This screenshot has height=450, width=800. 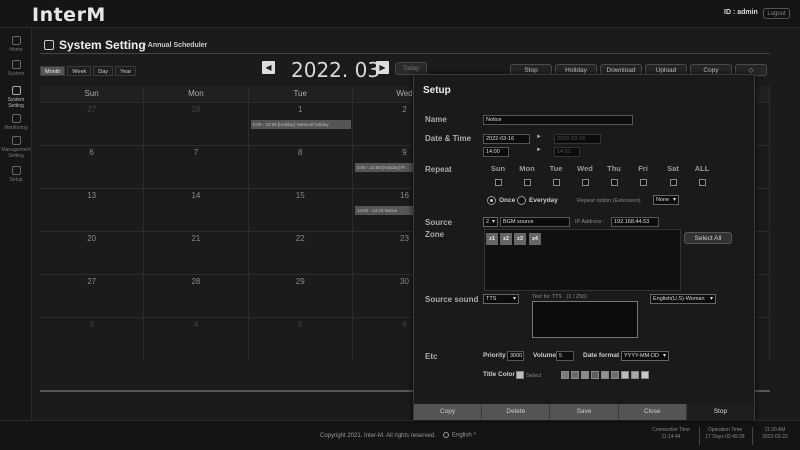 I want to click on clock: 11:20 AM 2022-03-23, so click(x=775, y=434).